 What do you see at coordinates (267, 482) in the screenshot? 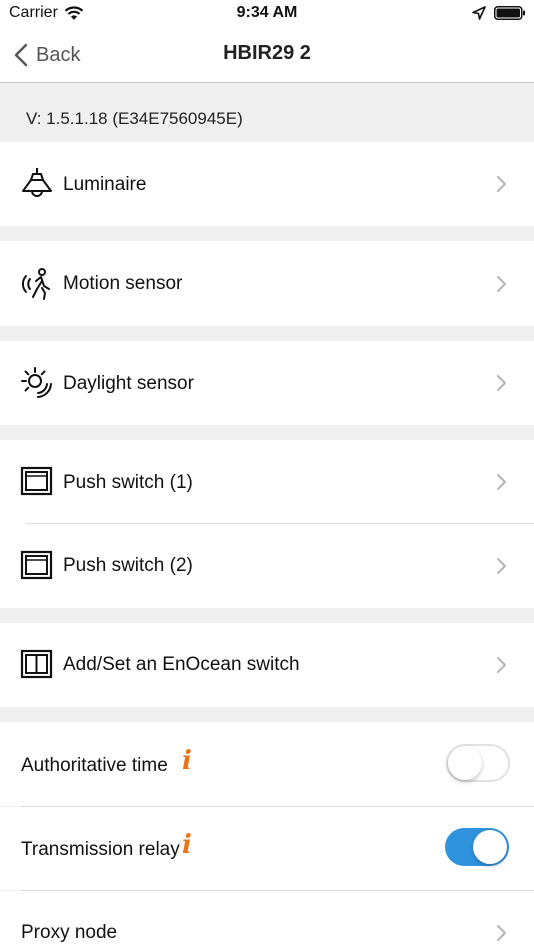
I see `list-item-push-switch-1: Push switch (1)` at bounding box center [267, 482].